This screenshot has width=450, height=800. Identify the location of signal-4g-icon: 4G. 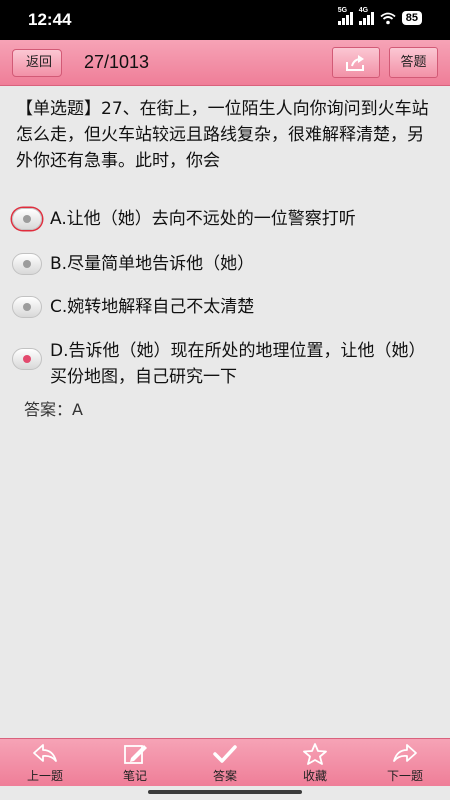
(366, 16).